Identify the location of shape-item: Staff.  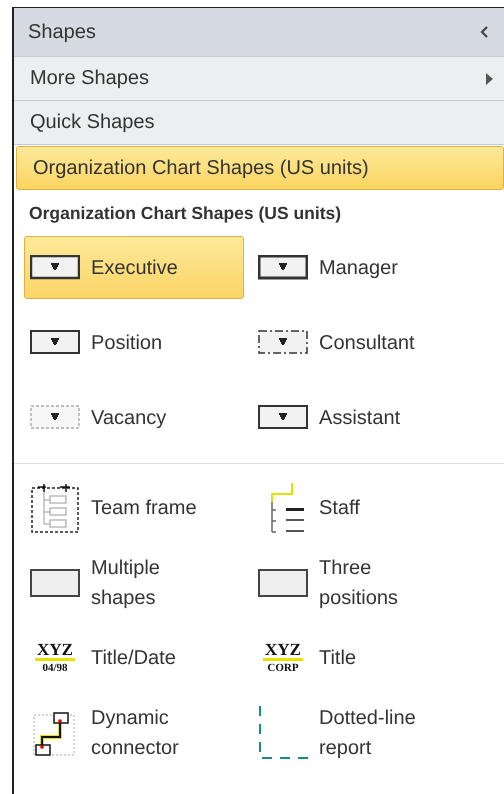
(362, 507).